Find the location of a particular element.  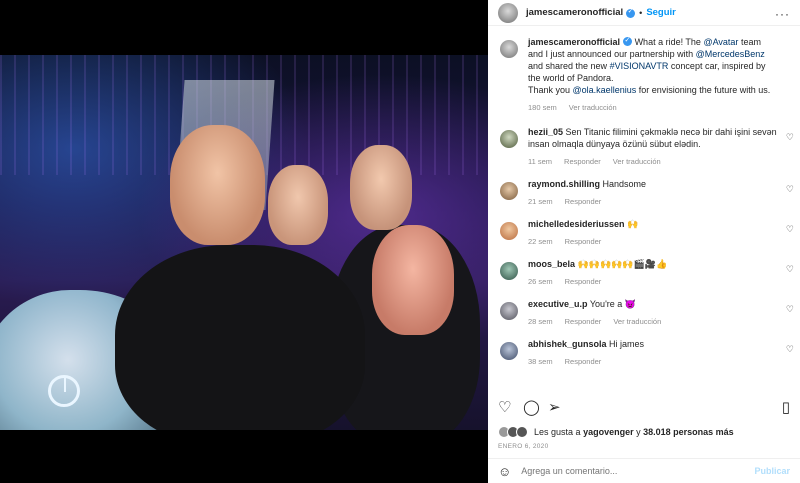

comment-item: moos_bela 🙌🙌🙌🙌🙌🎬🎥👍 26 sem Responder ♡ is located at coordinates (644, 273).